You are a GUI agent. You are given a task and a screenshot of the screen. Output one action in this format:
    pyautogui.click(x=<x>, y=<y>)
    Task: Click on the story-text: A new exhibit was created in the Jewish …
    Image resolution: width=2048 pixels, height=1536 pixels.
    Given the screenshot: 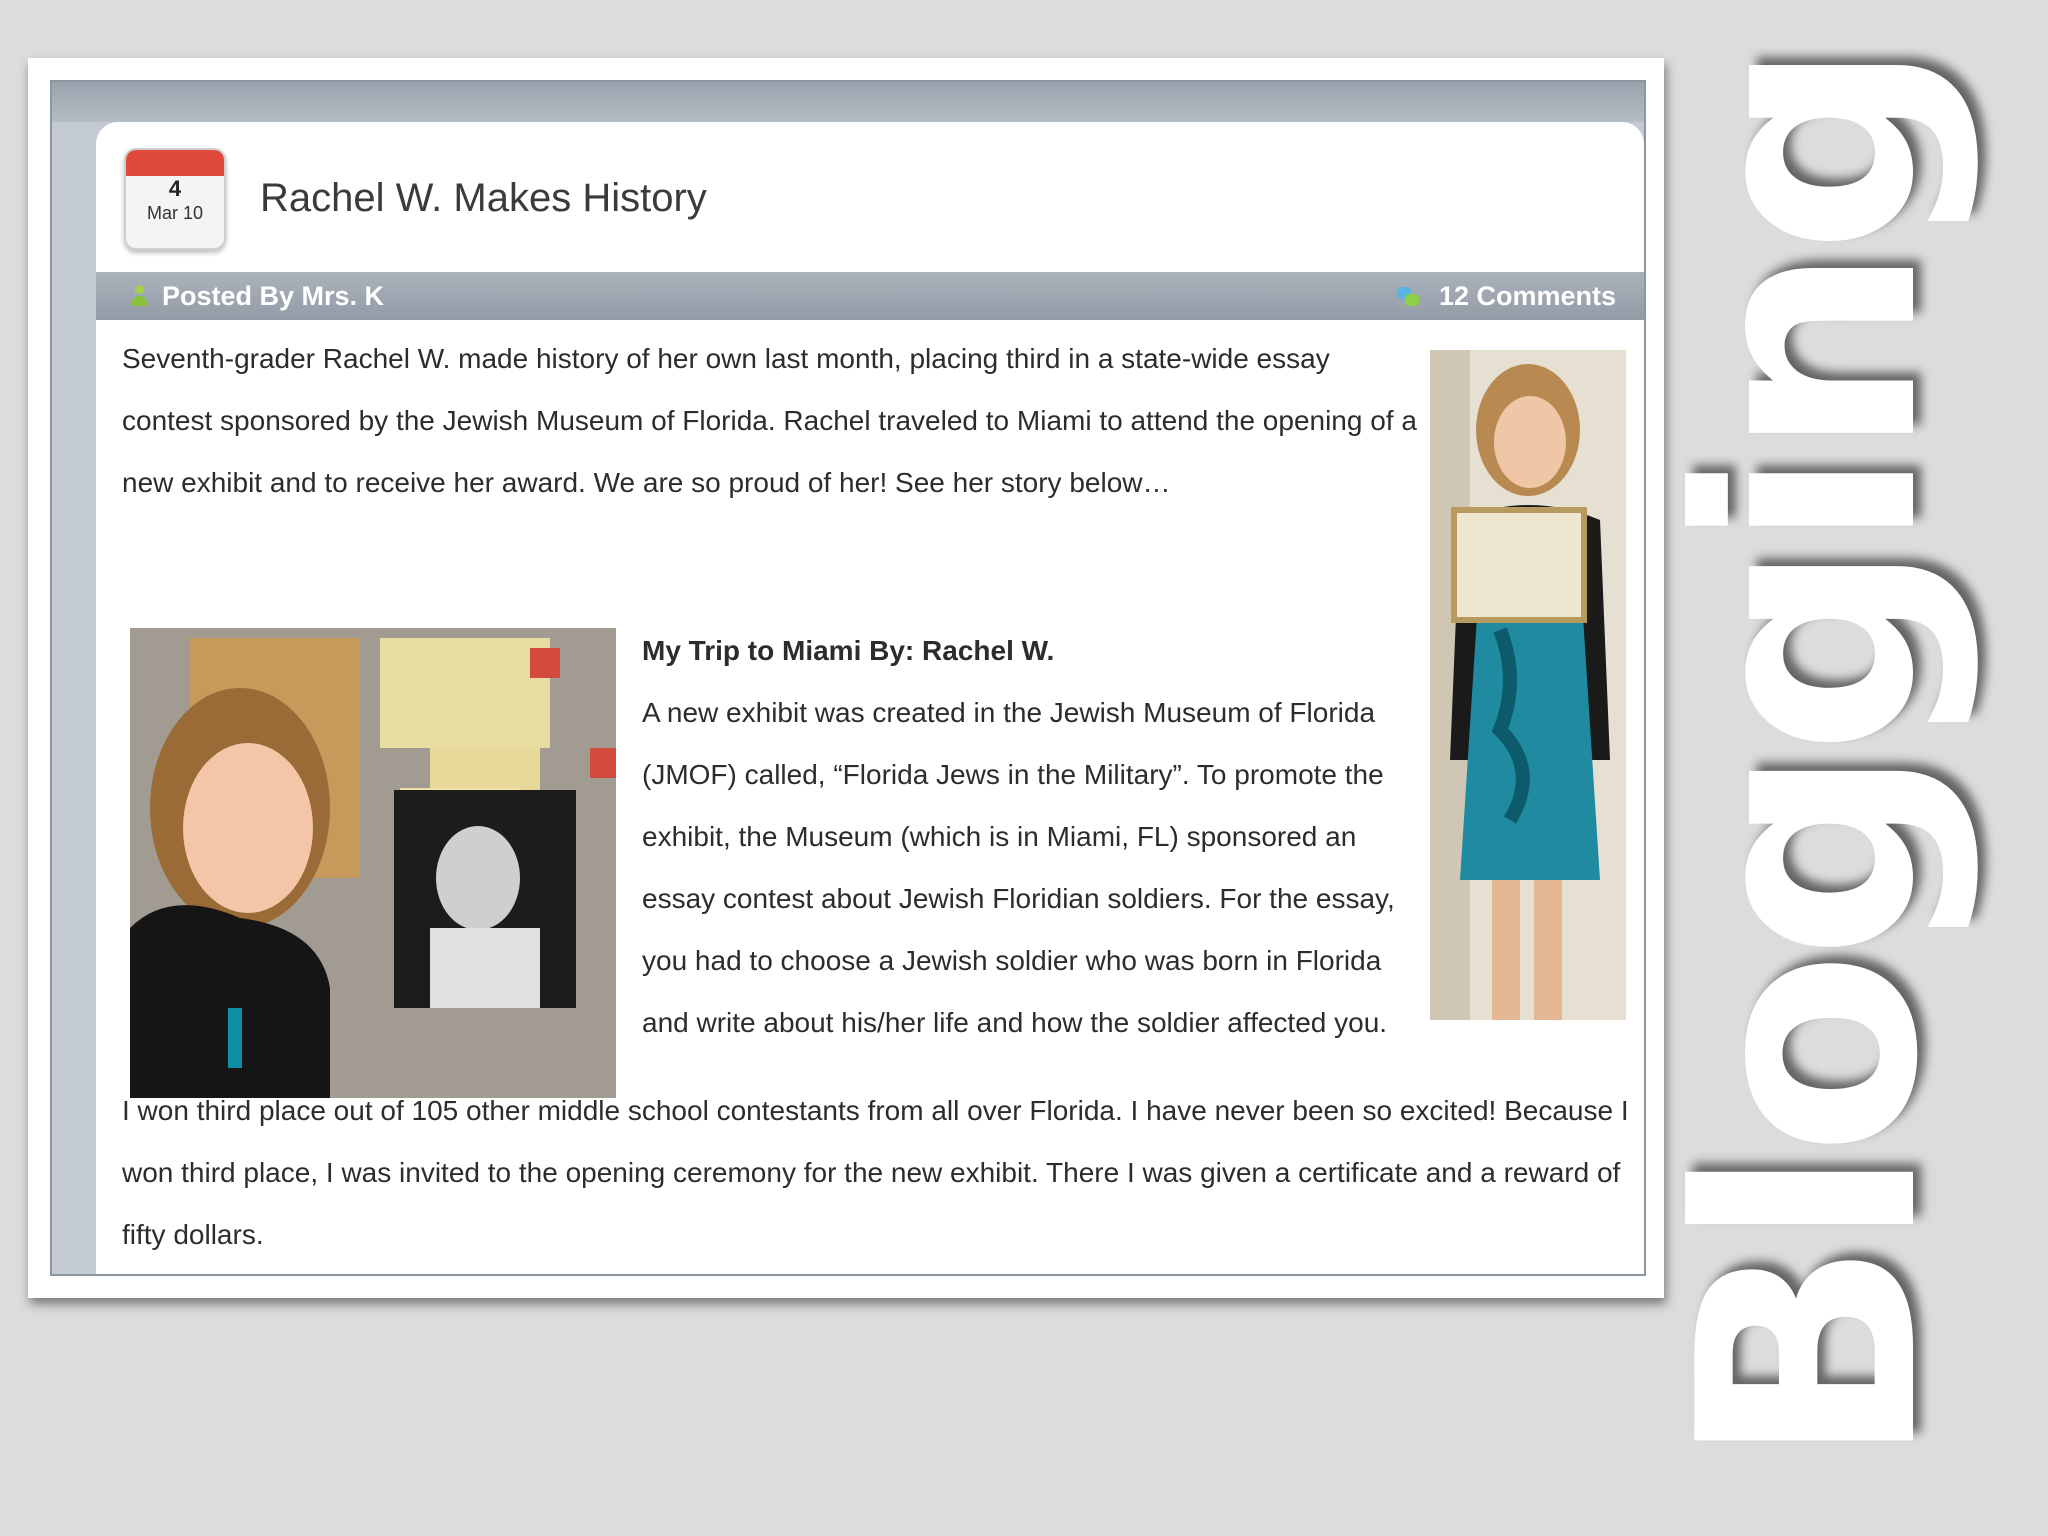 What is the action you would take?
    pyautogui.click(x=1018, y=867)
    